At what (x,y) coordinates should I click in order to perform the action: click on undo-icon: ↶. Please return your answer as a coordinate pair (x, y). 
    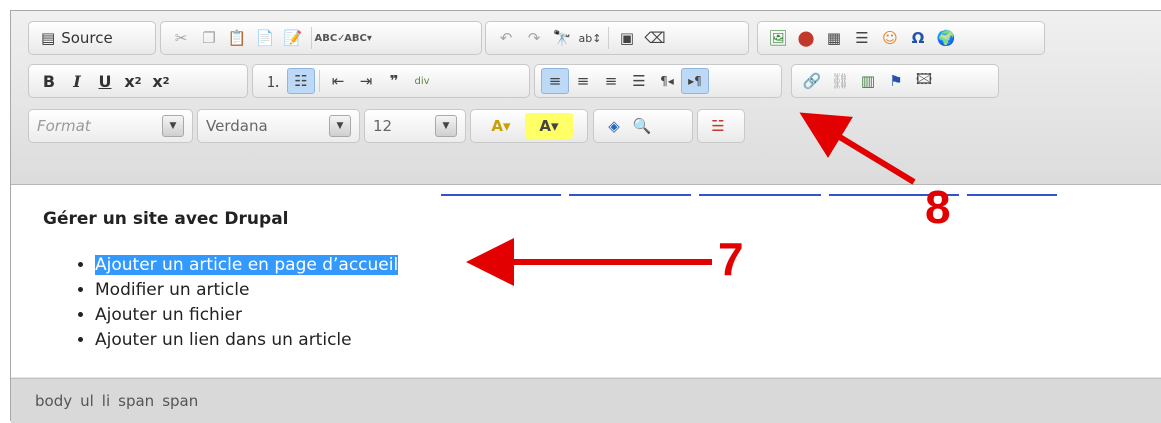
    Looking at the image, I should click on (506, 38).